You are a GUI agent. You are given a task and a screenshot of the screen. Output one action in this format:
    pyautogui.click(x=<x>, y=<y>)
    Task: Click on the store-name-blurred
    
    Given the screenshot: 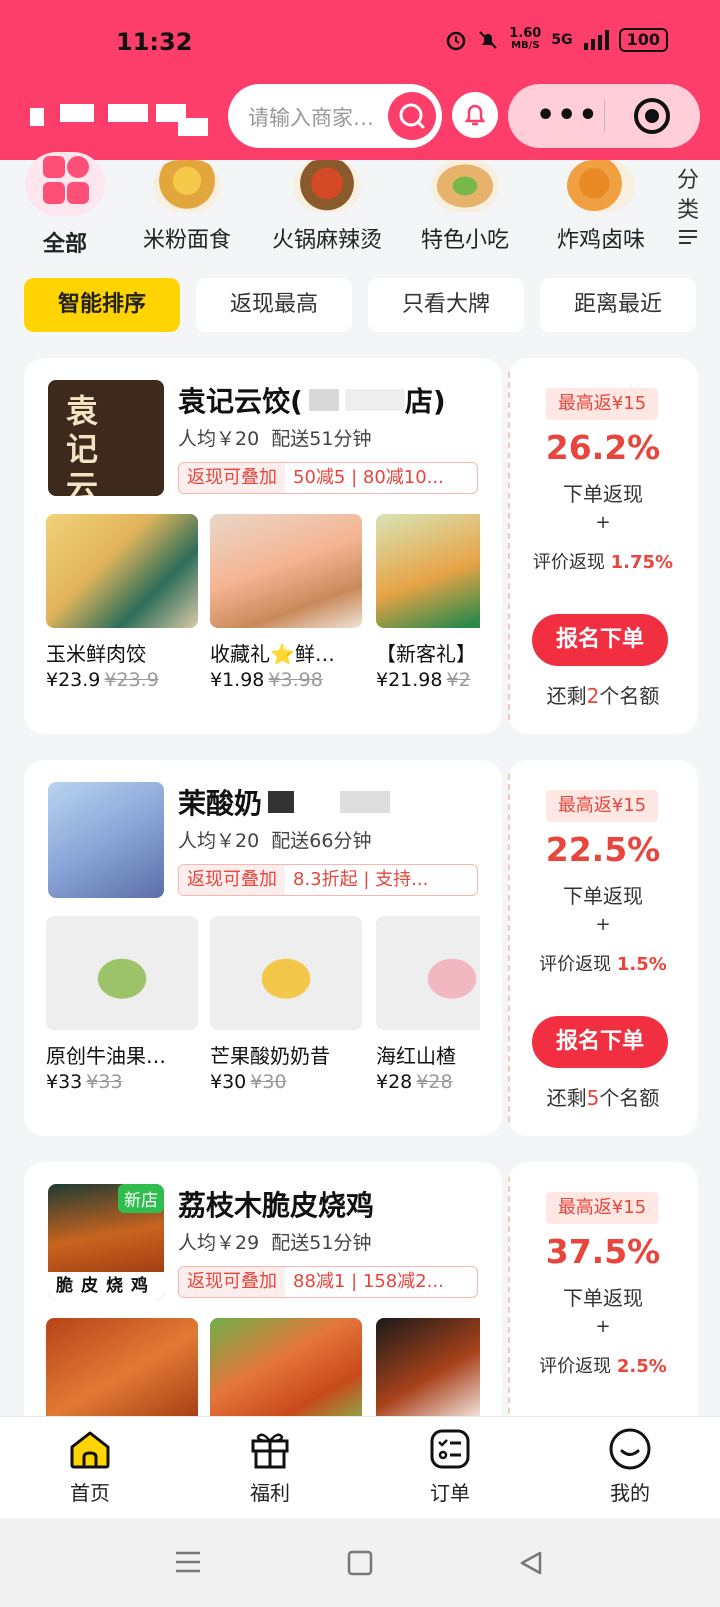 What is the action you would take?
    pyautogui.click(x=120, y=120)
    